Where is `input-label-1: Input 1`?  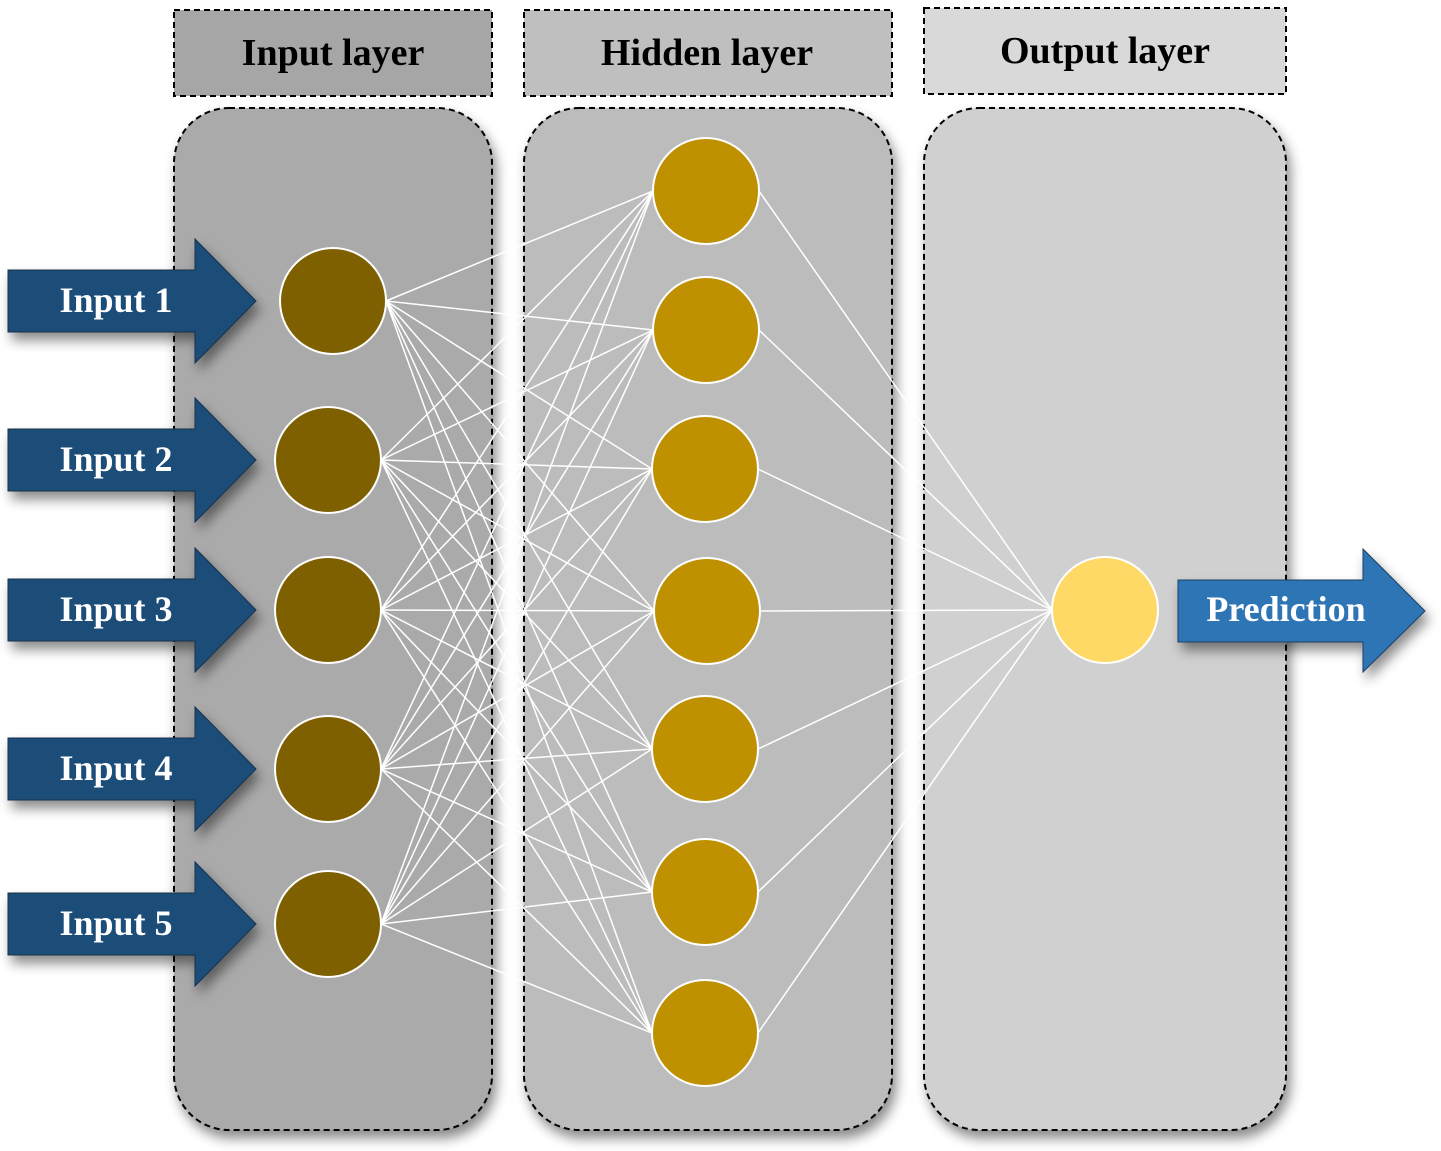
input-label-1: Input 1 is located at coordinates (115, 300).